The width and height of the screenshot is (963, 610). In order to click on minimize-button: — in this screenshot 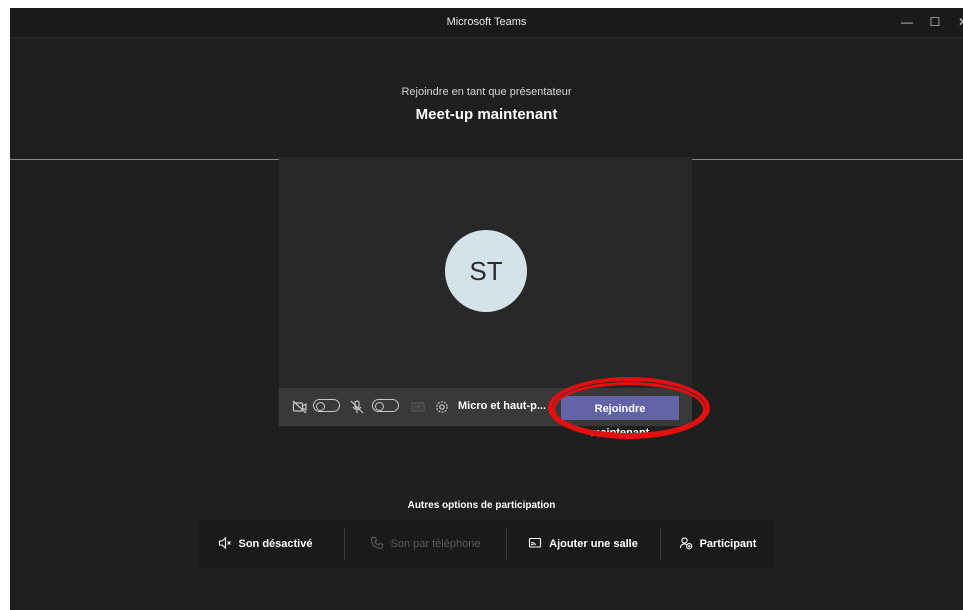, I will do `click(907, 22)`.